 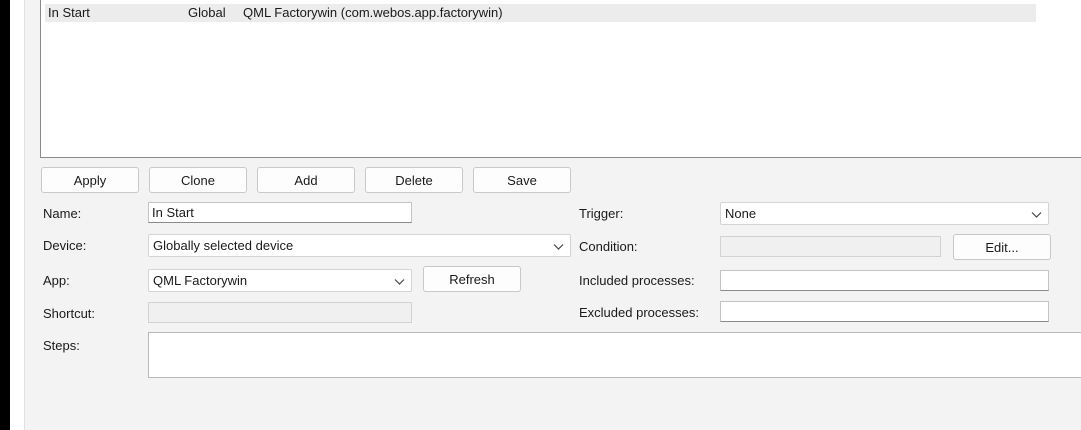 What do you see at coordinates (198, 180) in the screenshot?
I see `clone-button: Clone` at bounding box center [198, 180].